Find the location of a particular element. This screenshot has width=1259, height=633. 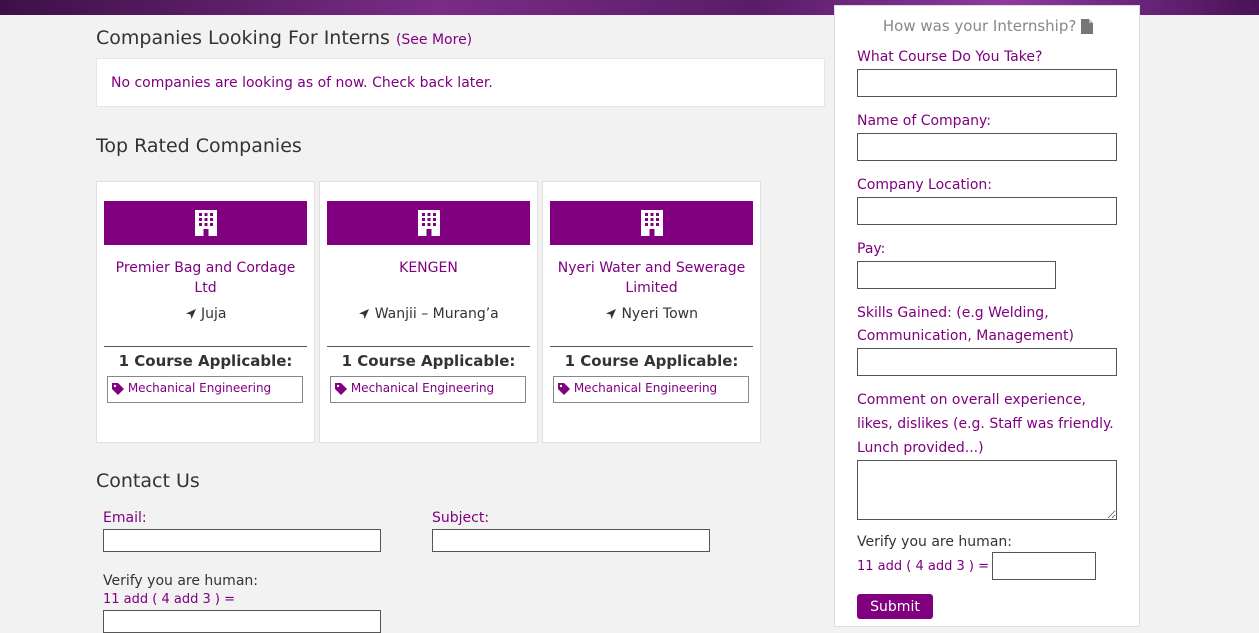

email-field-group: Email: is located at coordinates (242, 531).